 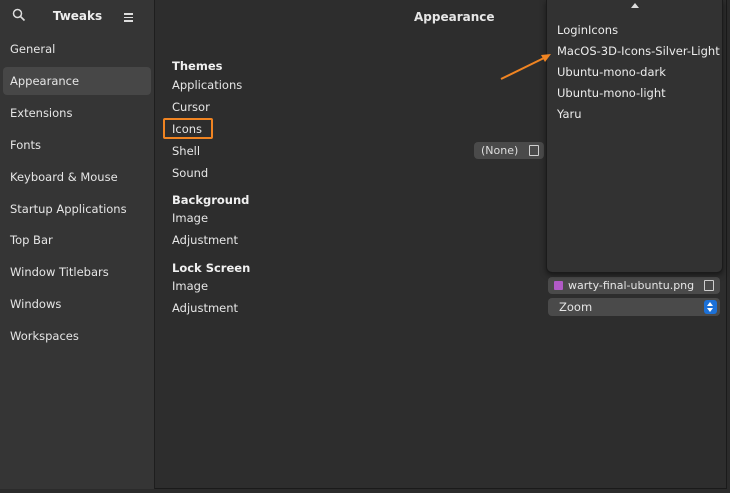 What do you see at coordinates (634, 307) in the screenshot?
I see `lock-screen-adjustment-combo: Zoom` at bounding box center [634, 307].